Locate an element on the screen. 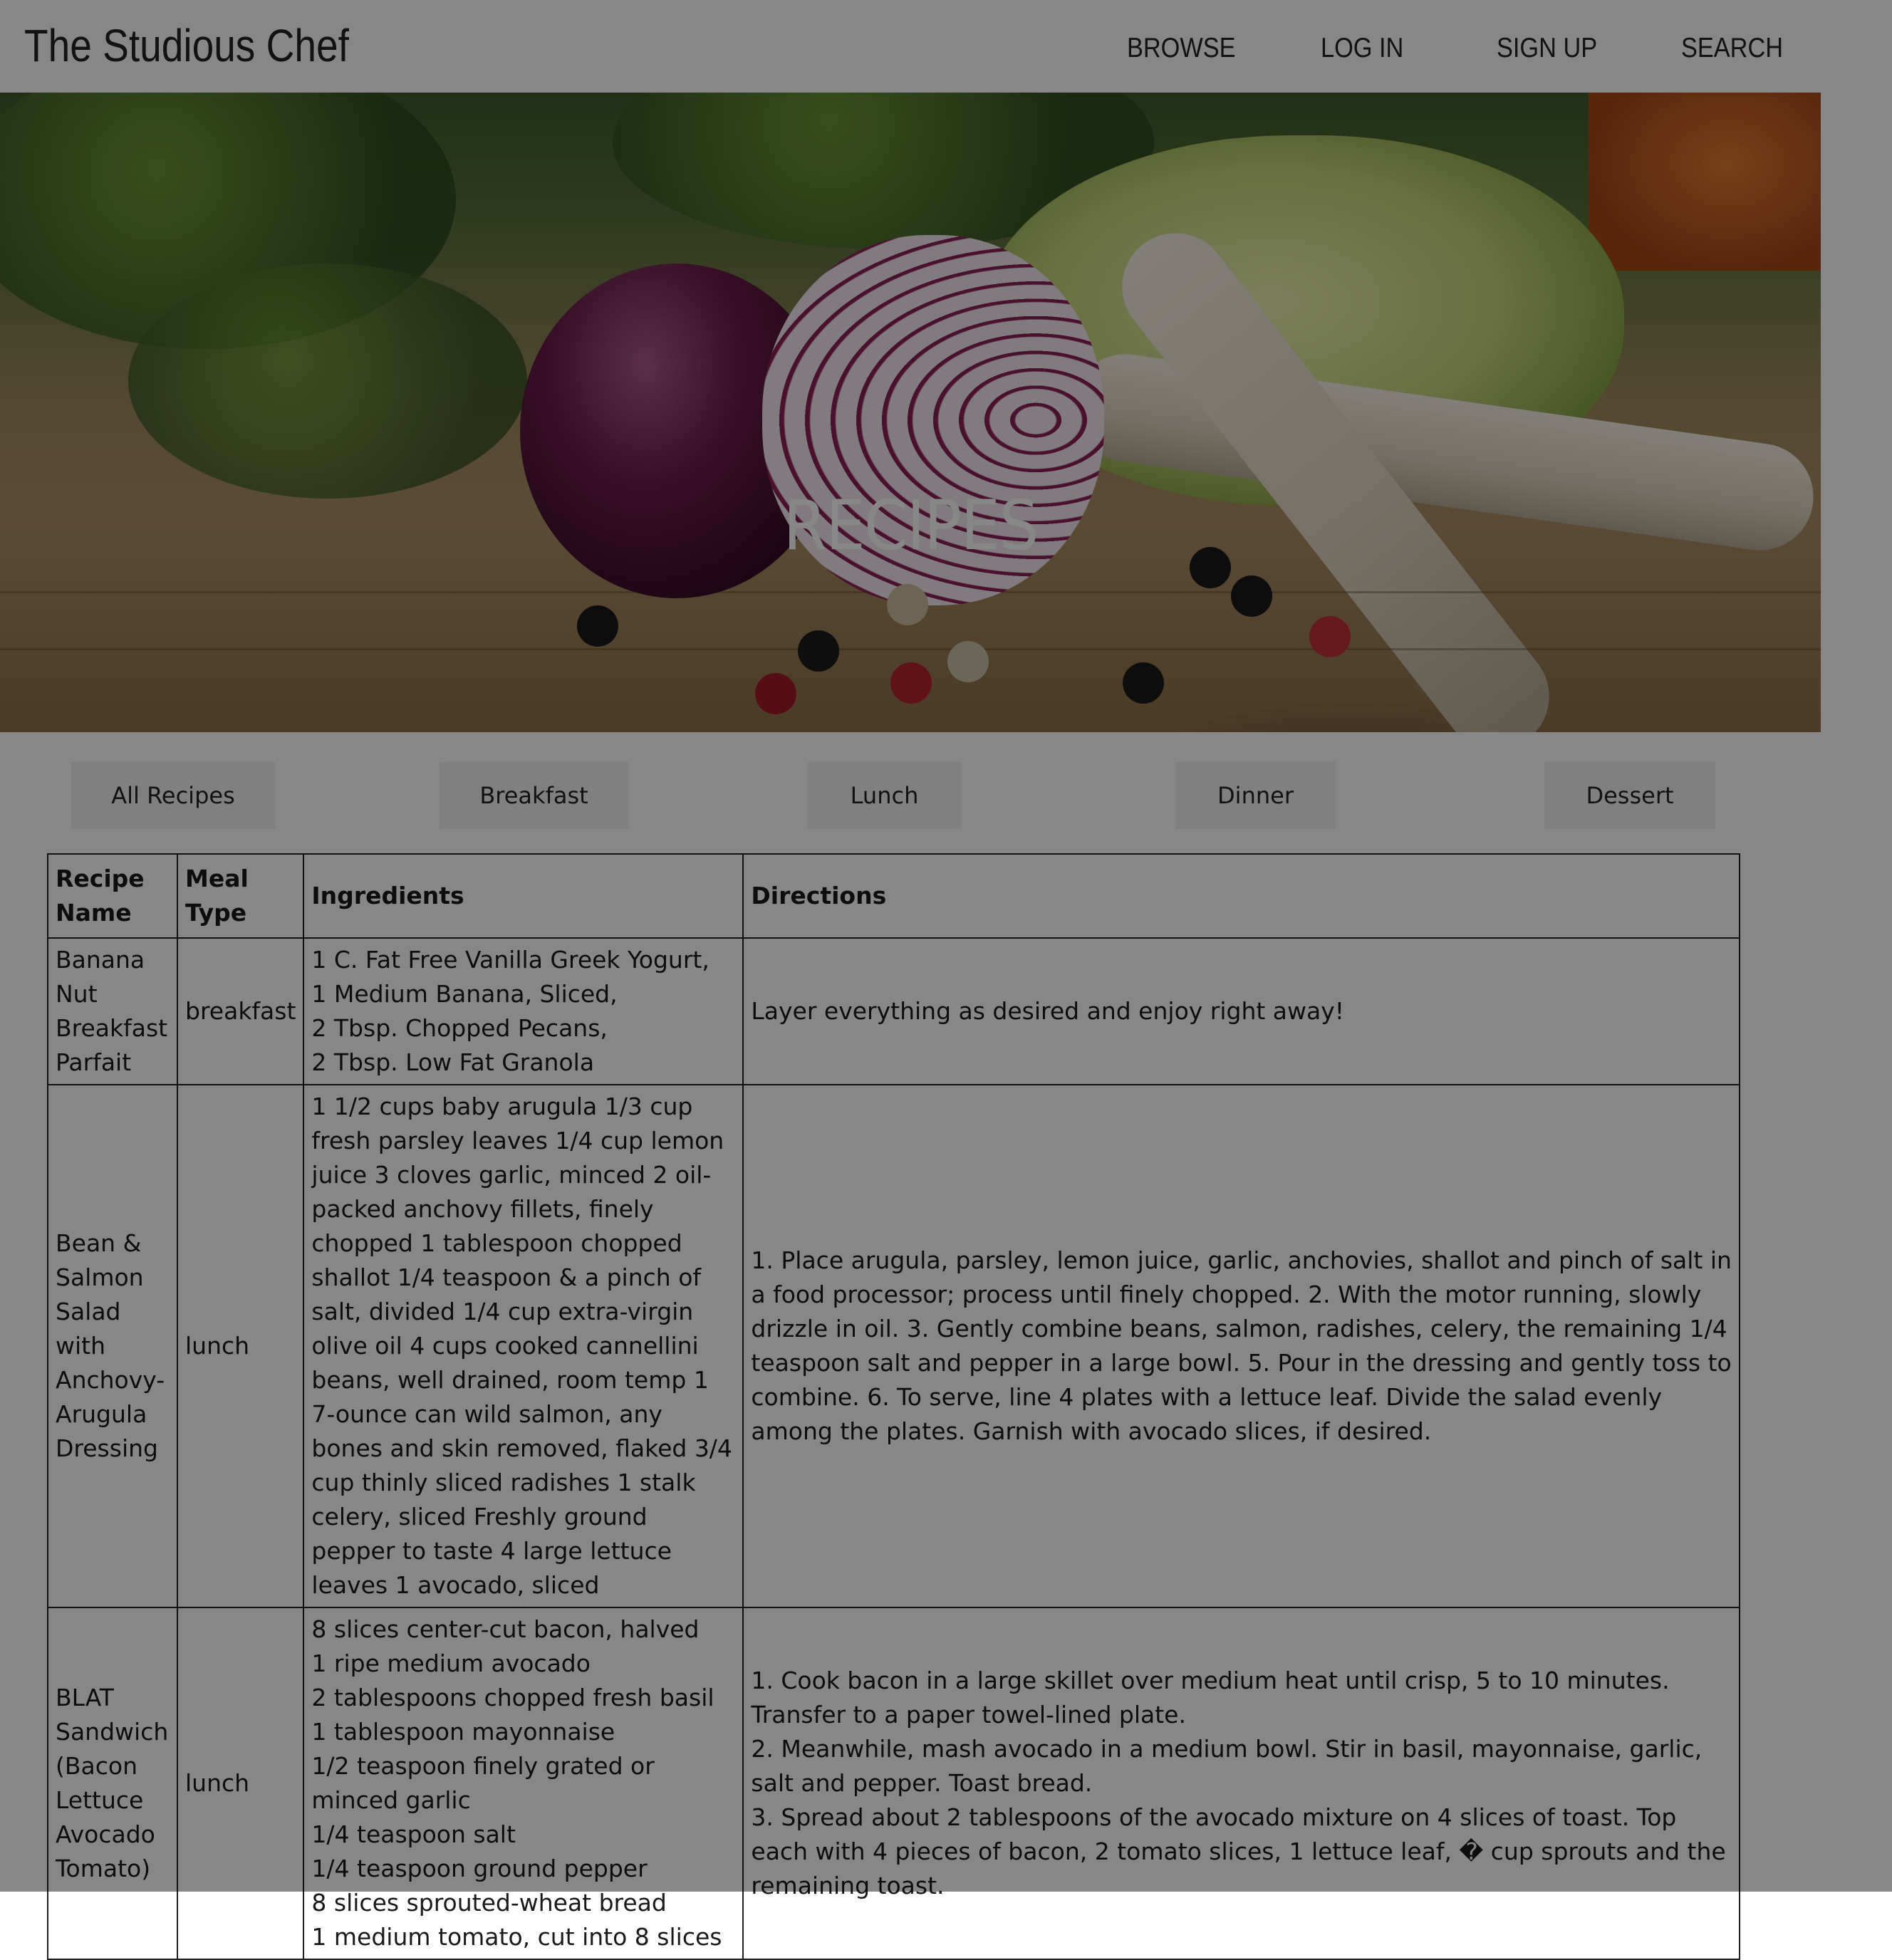 The width and height of the screenshot is (1892, 1960). category-dessert-button: Dessert is located at coordinates (1629, 796).